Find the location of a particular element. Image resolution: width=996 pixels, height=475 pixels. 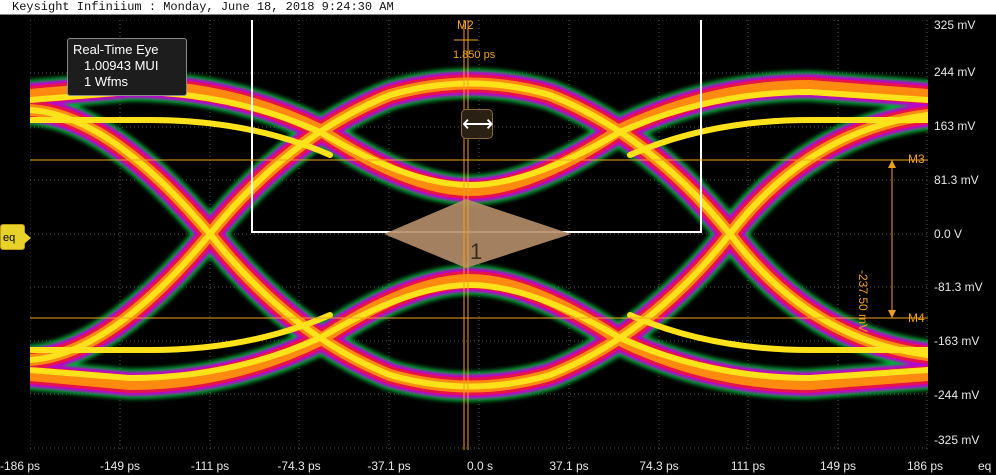

x-tick-label: -186 ps is located at coordinates (20, 466).